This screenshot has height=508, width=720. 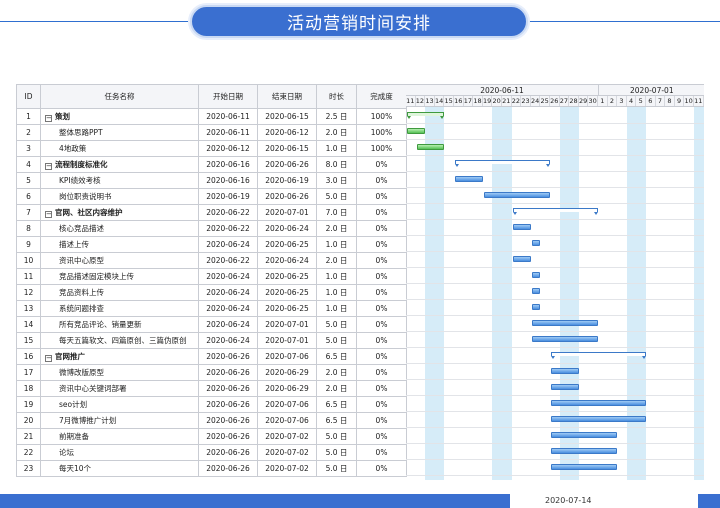 What do you see at coordinates (211, 292) in the screenshot?
I see `task-row: 12 竞品资料上传 2020-06-24 2020-06-25 1.0 日 0%` at bounding box center [211, 292].